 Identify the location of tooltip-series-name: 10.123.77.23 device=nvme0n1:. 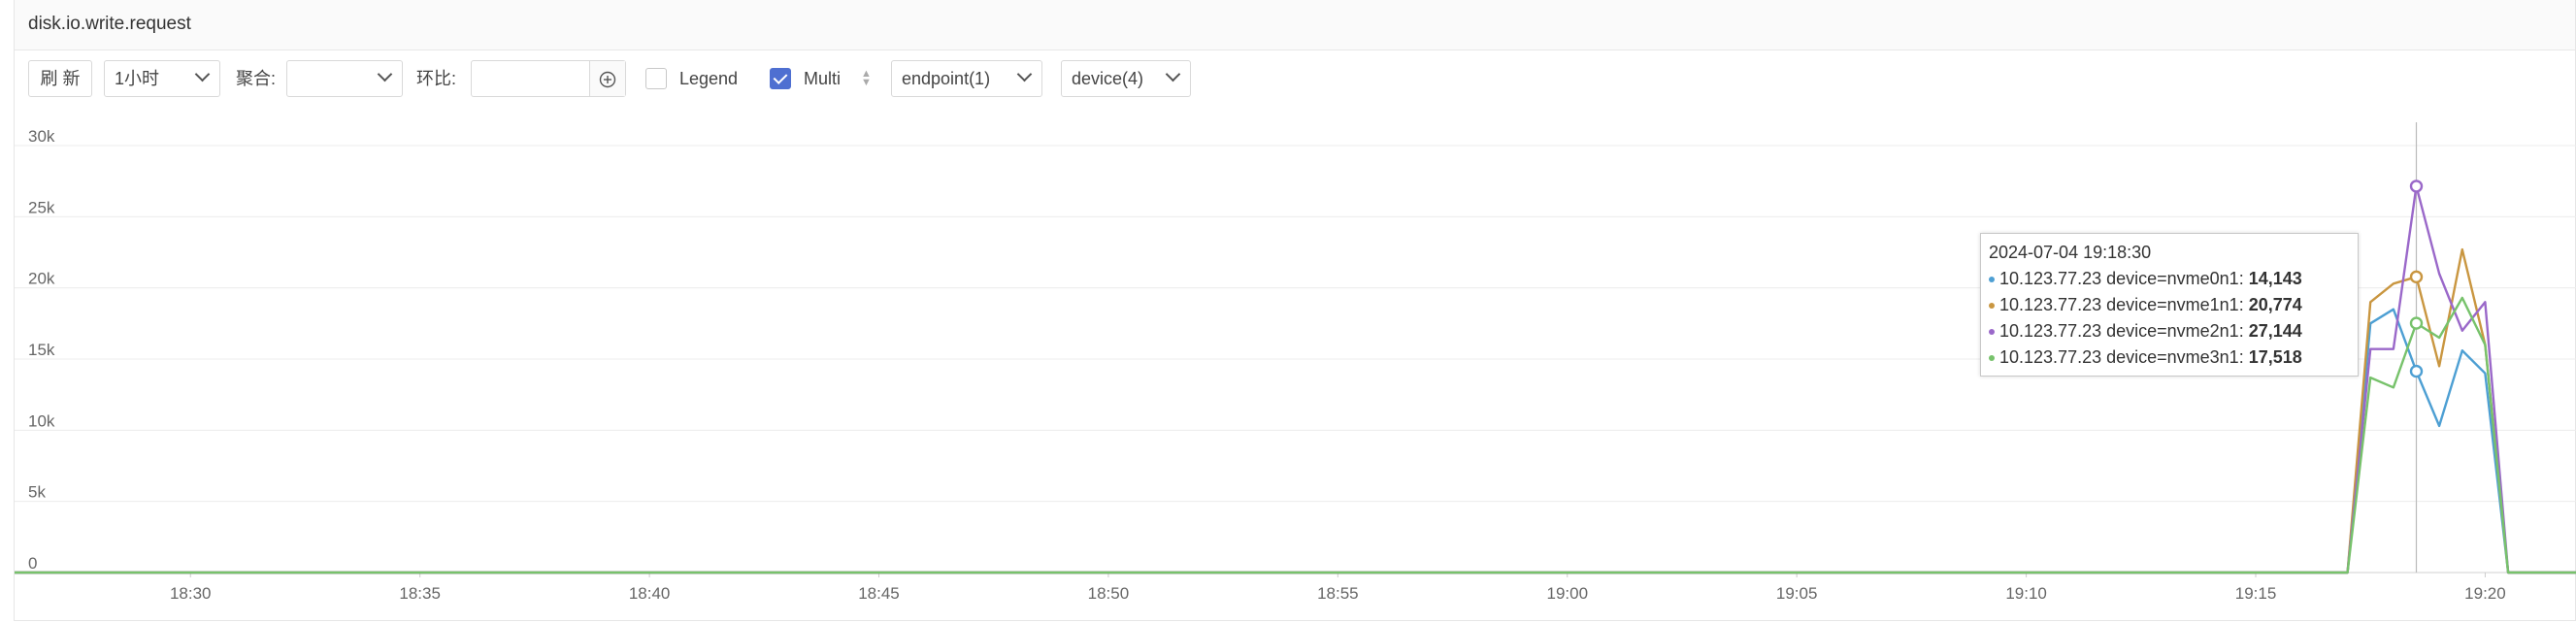
(2121, 278).